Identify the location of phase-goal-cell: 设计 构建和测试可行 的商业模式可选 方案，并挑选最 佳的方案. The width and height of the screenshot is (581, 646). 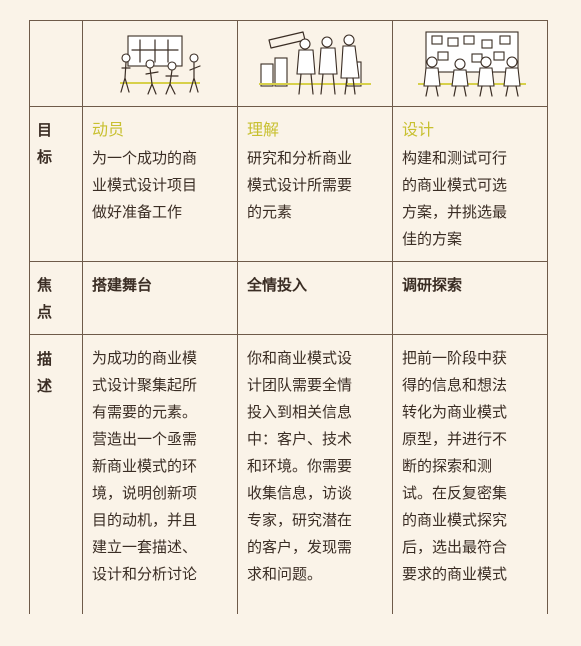
(472, 185).